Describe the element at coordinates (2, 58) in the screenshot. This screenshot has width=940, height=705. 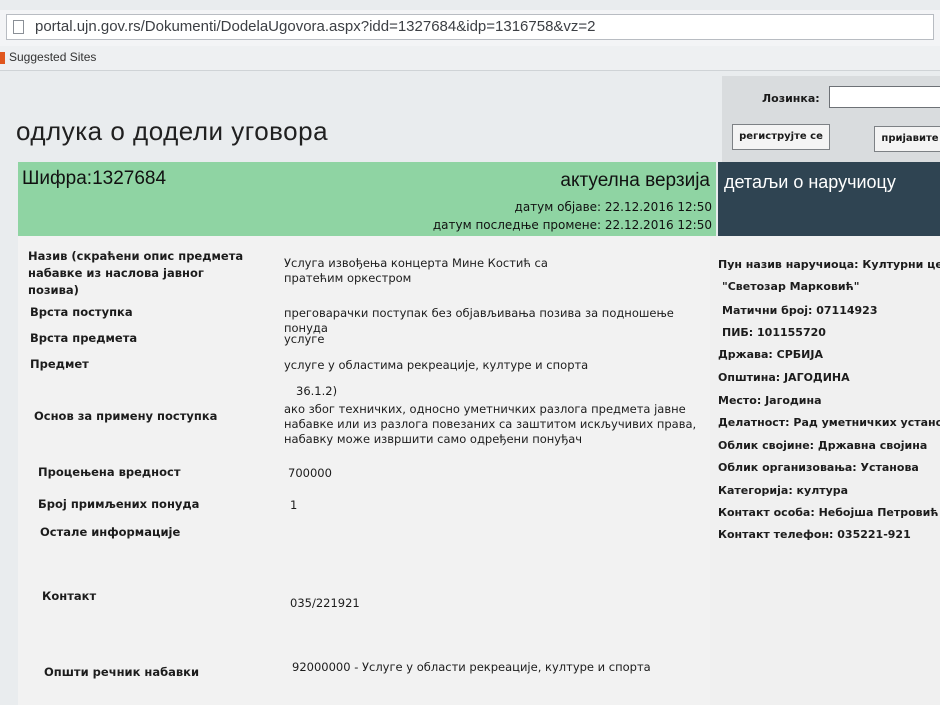
I see `bookmark-icon` at that location.